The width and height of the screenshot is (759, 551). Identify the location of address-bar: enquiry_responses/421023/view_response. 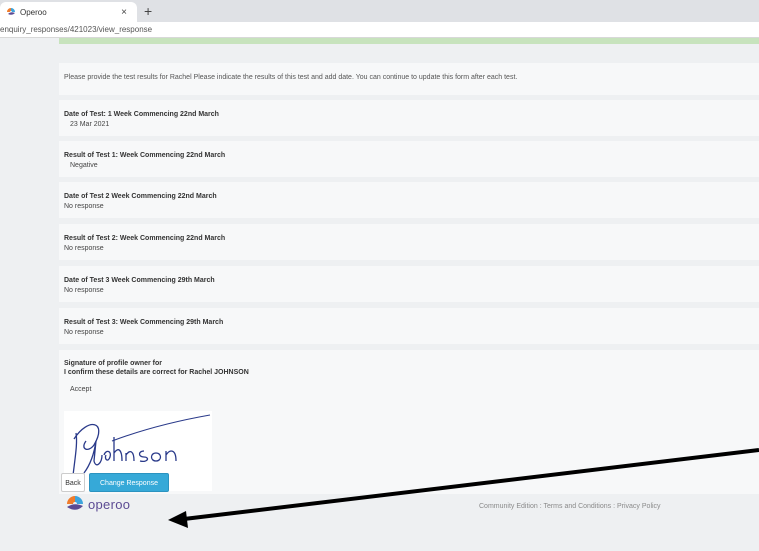
(379, 30).